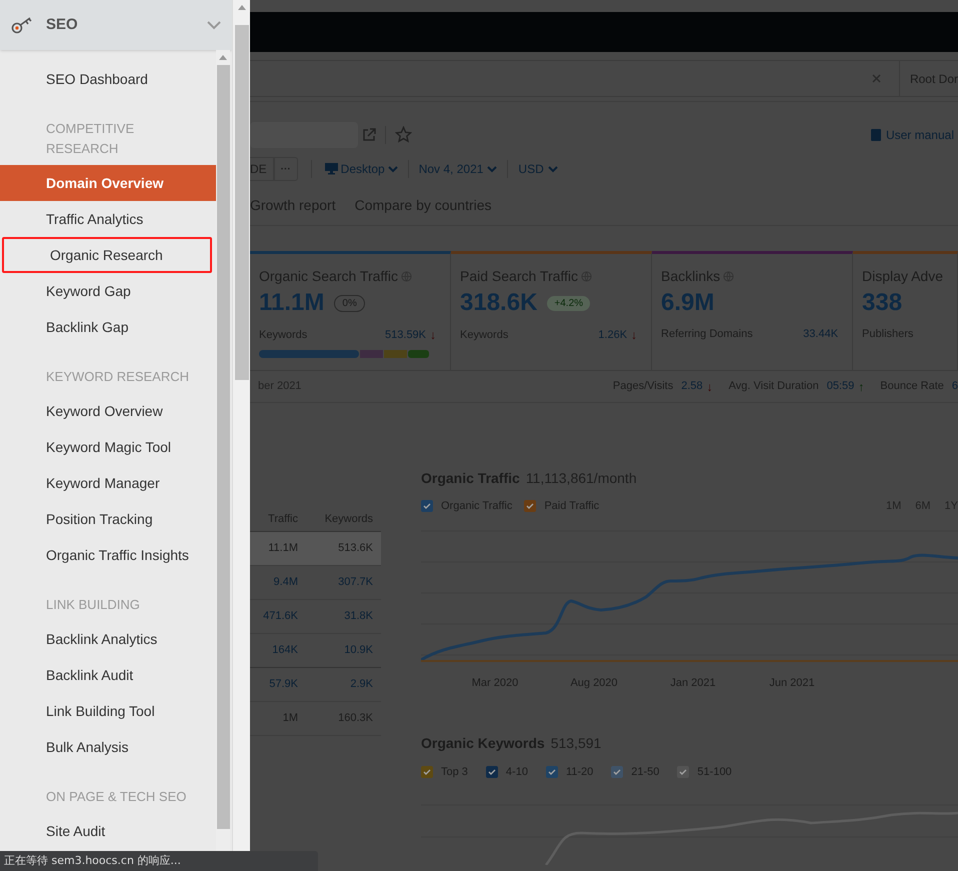 The width and height of the screenshot is (958, 871). What do you see at coordinates (62, 24) in the screenshot?
I see `menu-title: SEO` at bounding box center [62, 24].